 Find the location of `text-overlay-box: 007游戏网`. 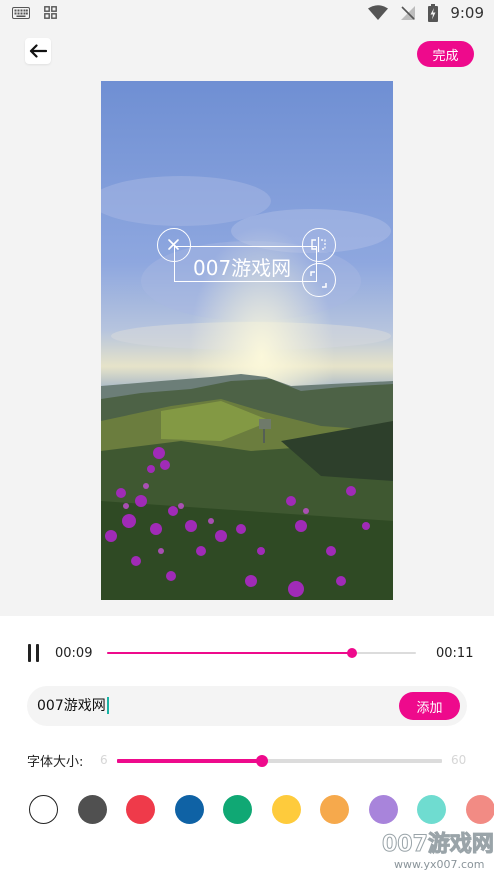

text-overlay-box: 007游戏网 is located at coordinates (245, 264).